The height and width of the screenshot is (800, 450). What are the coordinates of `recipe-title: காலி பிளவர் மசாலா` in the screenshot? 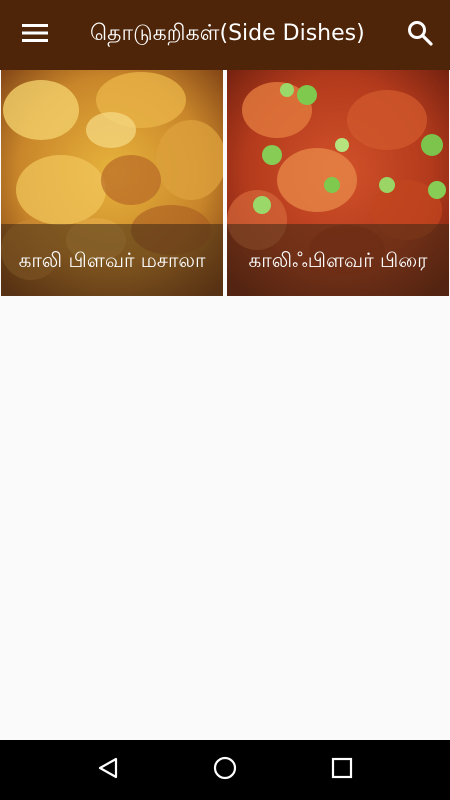 It's located at (112, 260).